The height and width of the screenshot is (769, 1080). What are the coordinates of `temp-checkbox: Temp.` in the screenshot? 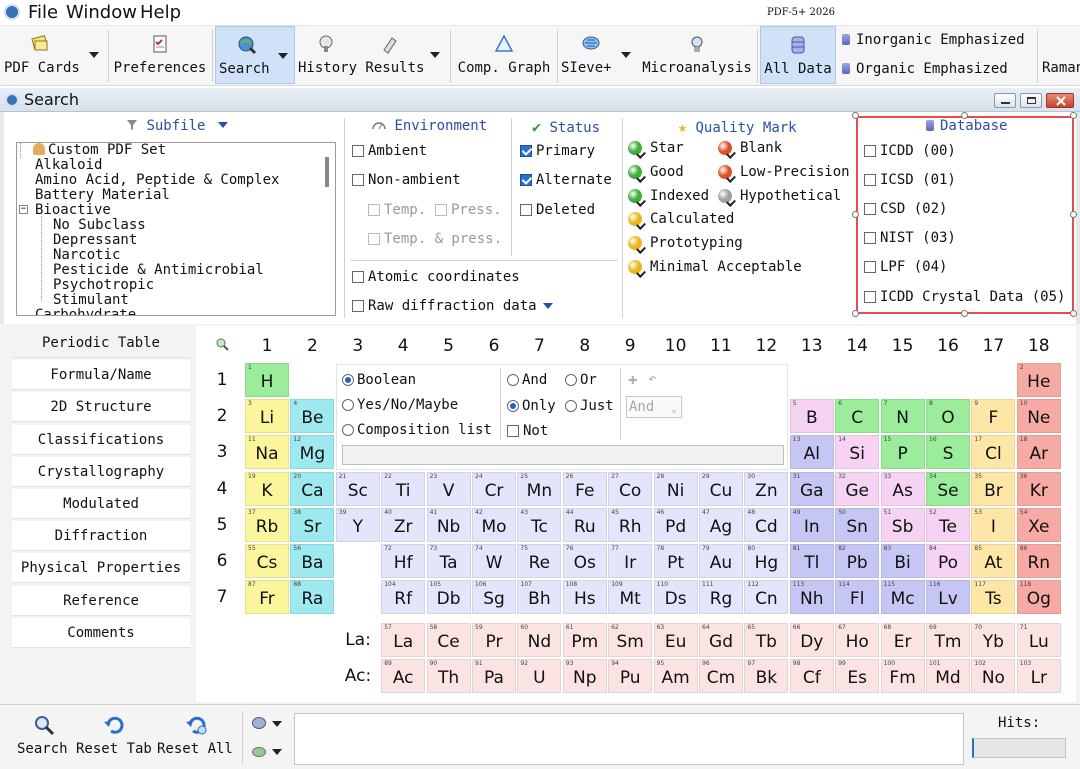 It's located at (397, 210).